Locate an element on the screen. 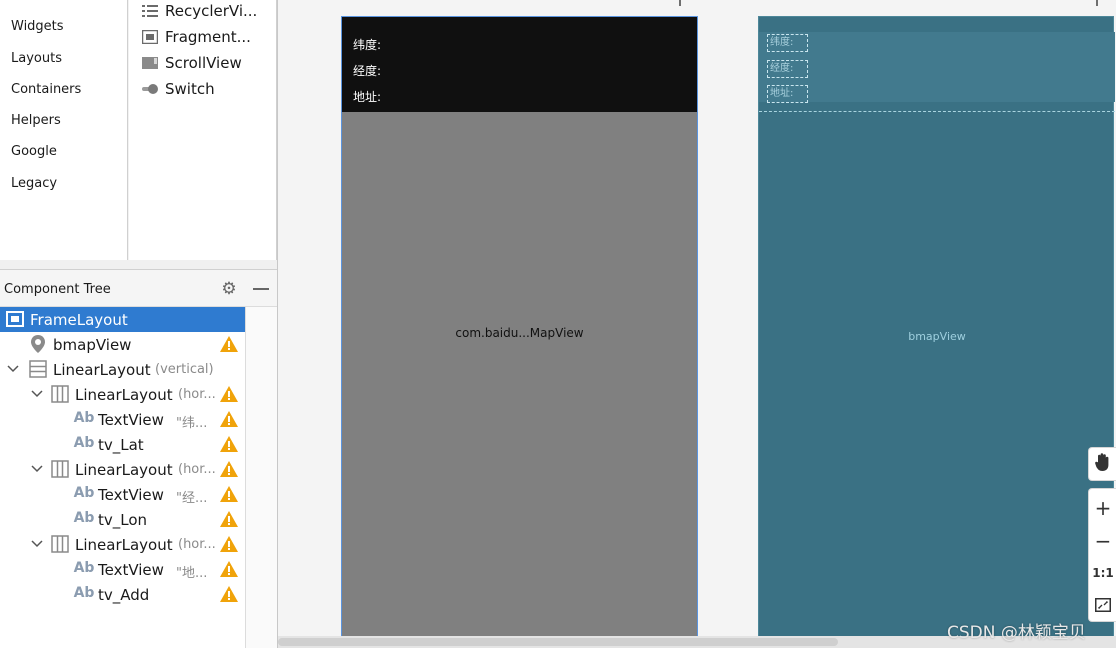  design-label-address: 地址: is located at coordinates (367, 96).